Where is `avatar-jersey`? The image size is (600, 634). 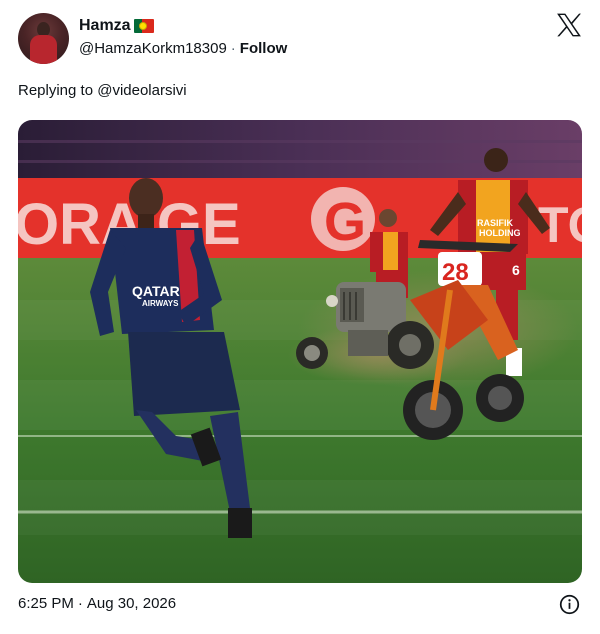
avatar-jersey is located at coordinates (43, 49).